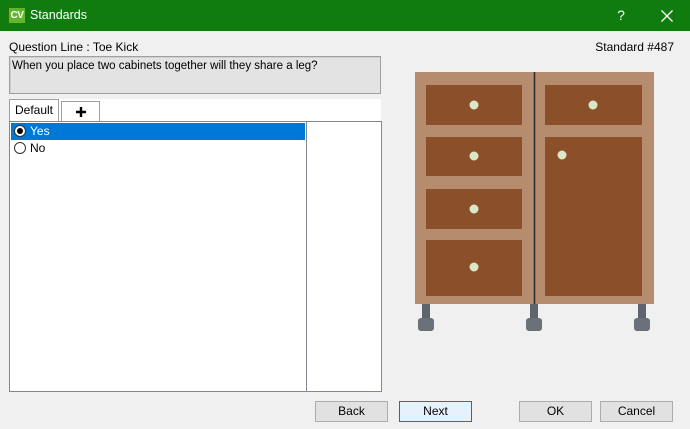  Describe the element at coordinates (74, 47) in the screenshot. I see `question-line-label: Question Line : Toe Kick` at that location.